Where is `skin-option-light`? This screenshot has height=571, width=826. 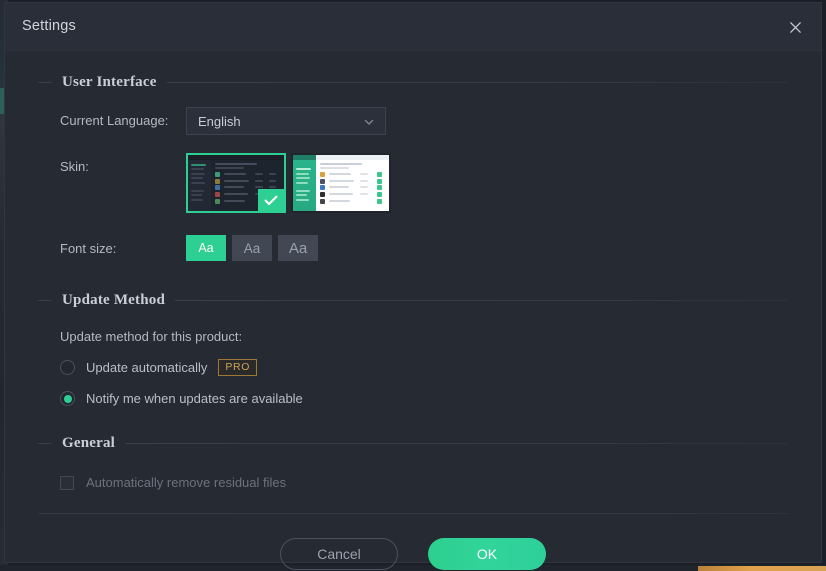
skin-option-light is located at coordinates (341, 183).